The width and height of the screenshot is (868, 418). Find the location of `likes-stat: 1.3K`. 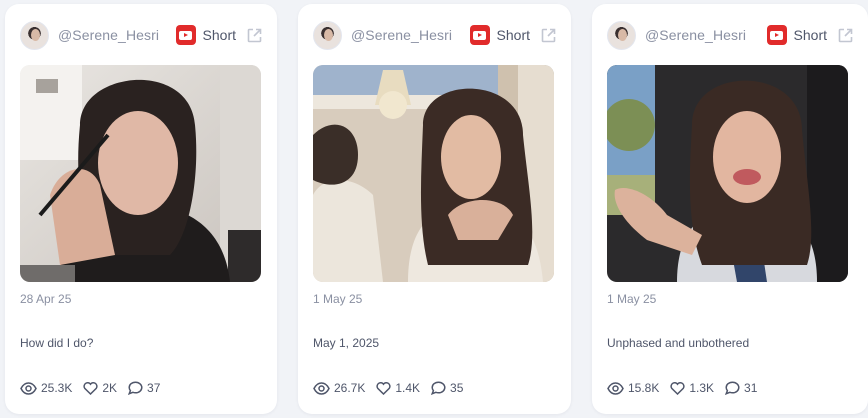

likes-stat: 1.3K is located at coordinates (692, 388).